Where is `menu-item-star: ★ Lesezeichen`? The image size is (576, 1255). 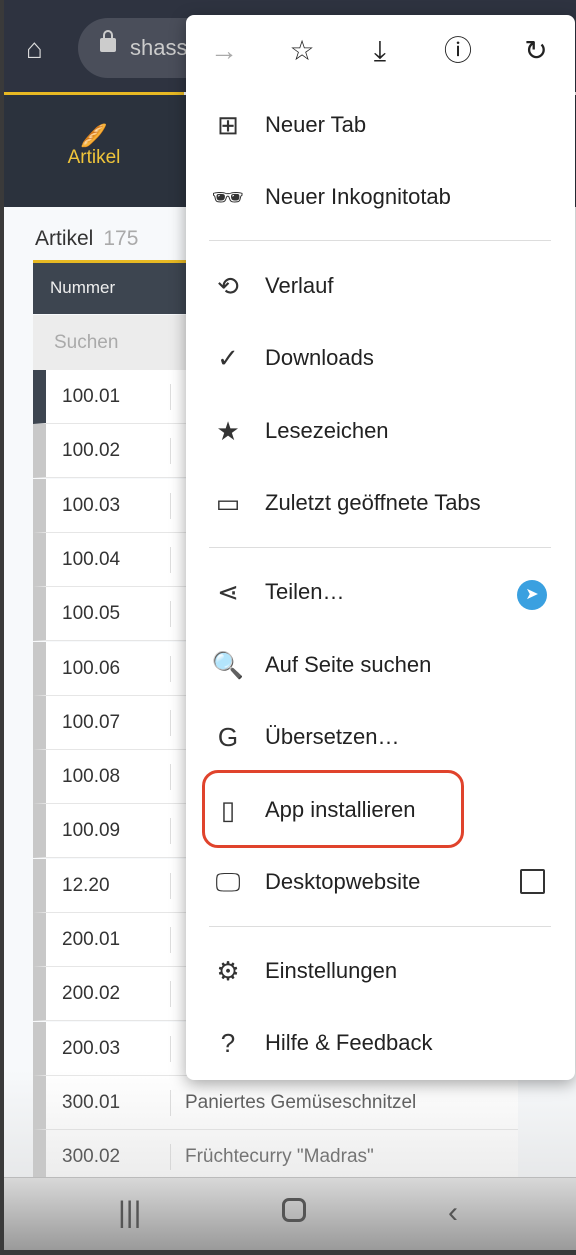
menu-item-star: ★ Lesezeichen is located at coordinates (380, 431).